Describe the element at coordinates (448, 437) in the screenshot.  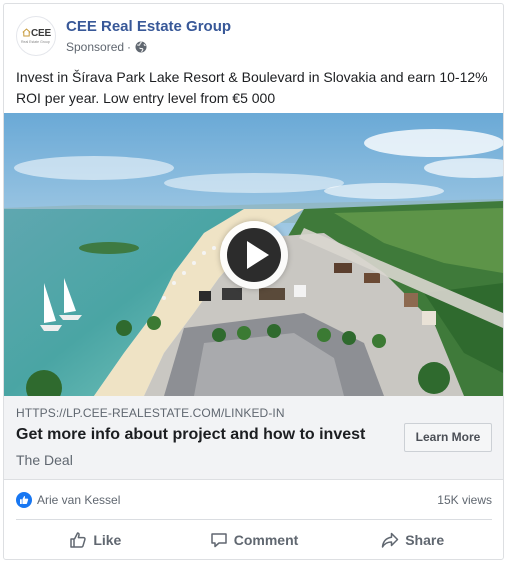
I see `learn-more-button: Learn More` at that location.